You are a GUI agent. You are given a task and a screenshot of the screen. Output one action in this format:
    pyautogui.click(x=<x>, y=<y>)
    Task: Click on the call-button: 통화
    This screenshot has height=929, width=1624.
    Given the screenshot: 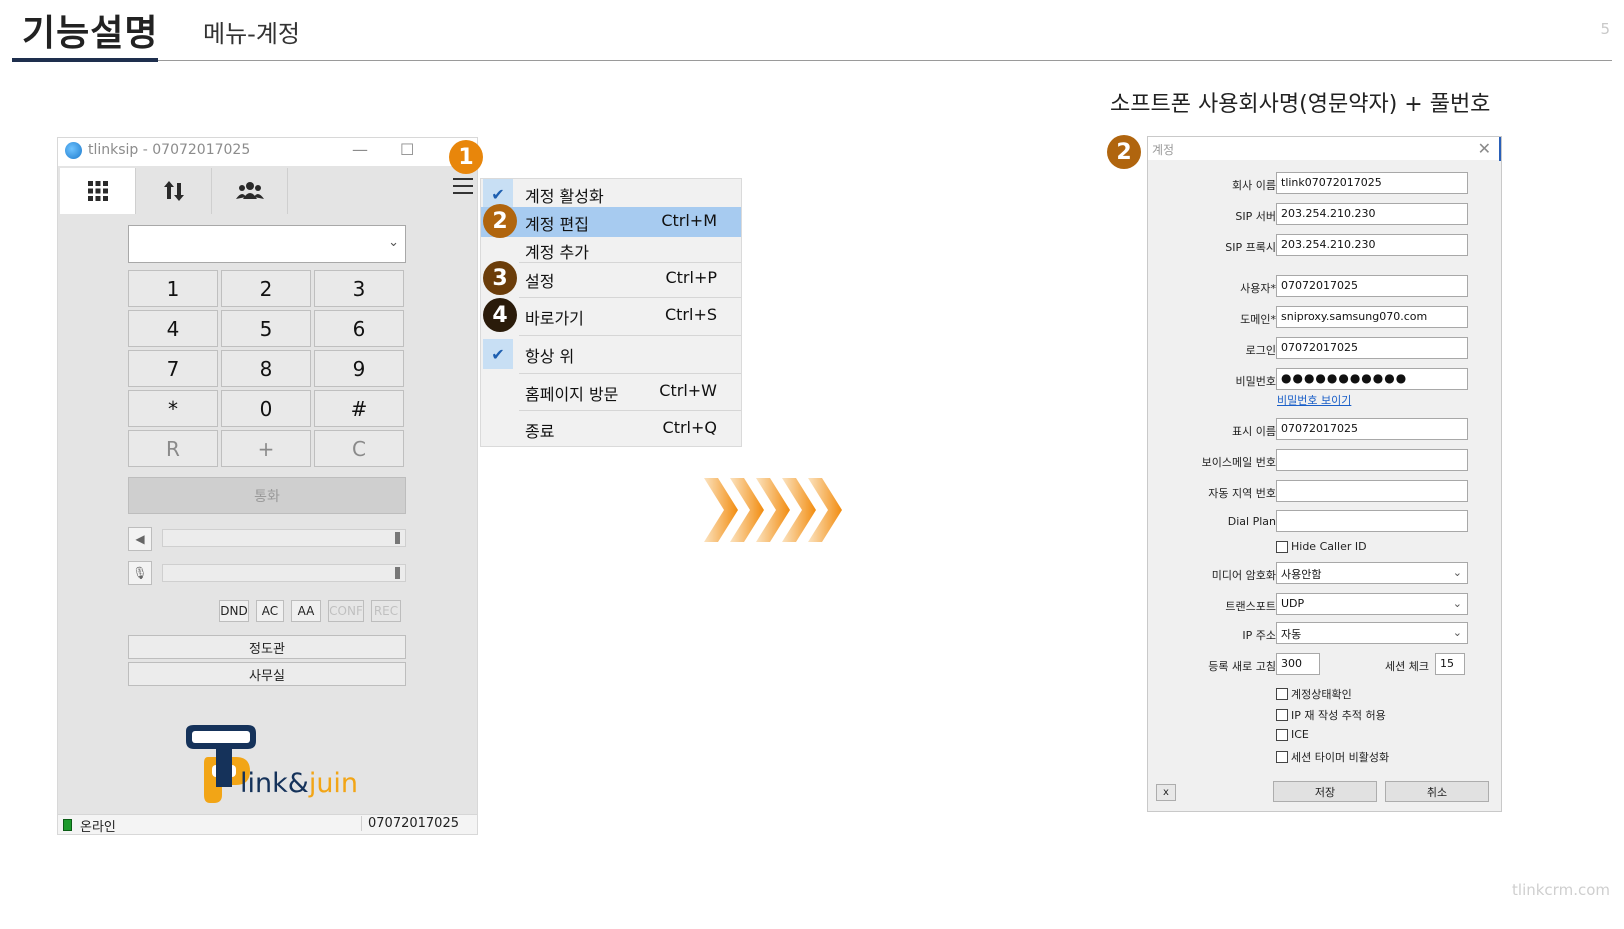 What is the action you would take?
    pyautogui.click(x=267, y=495)
    